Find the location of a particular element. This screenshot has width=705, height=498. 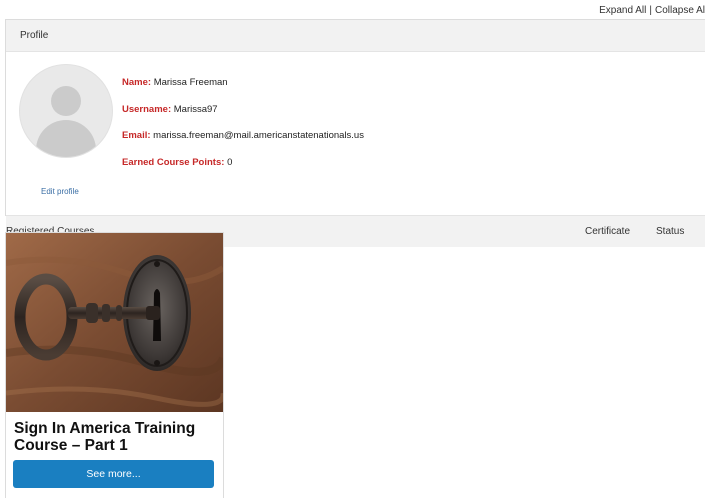

email-label: Email: is located at coordinates (136, 135).